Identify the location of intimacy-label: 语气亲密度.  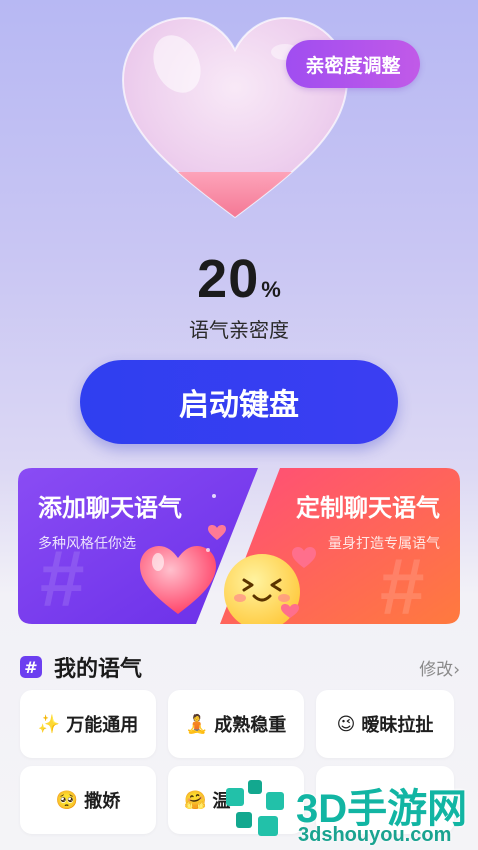
(239, 330).